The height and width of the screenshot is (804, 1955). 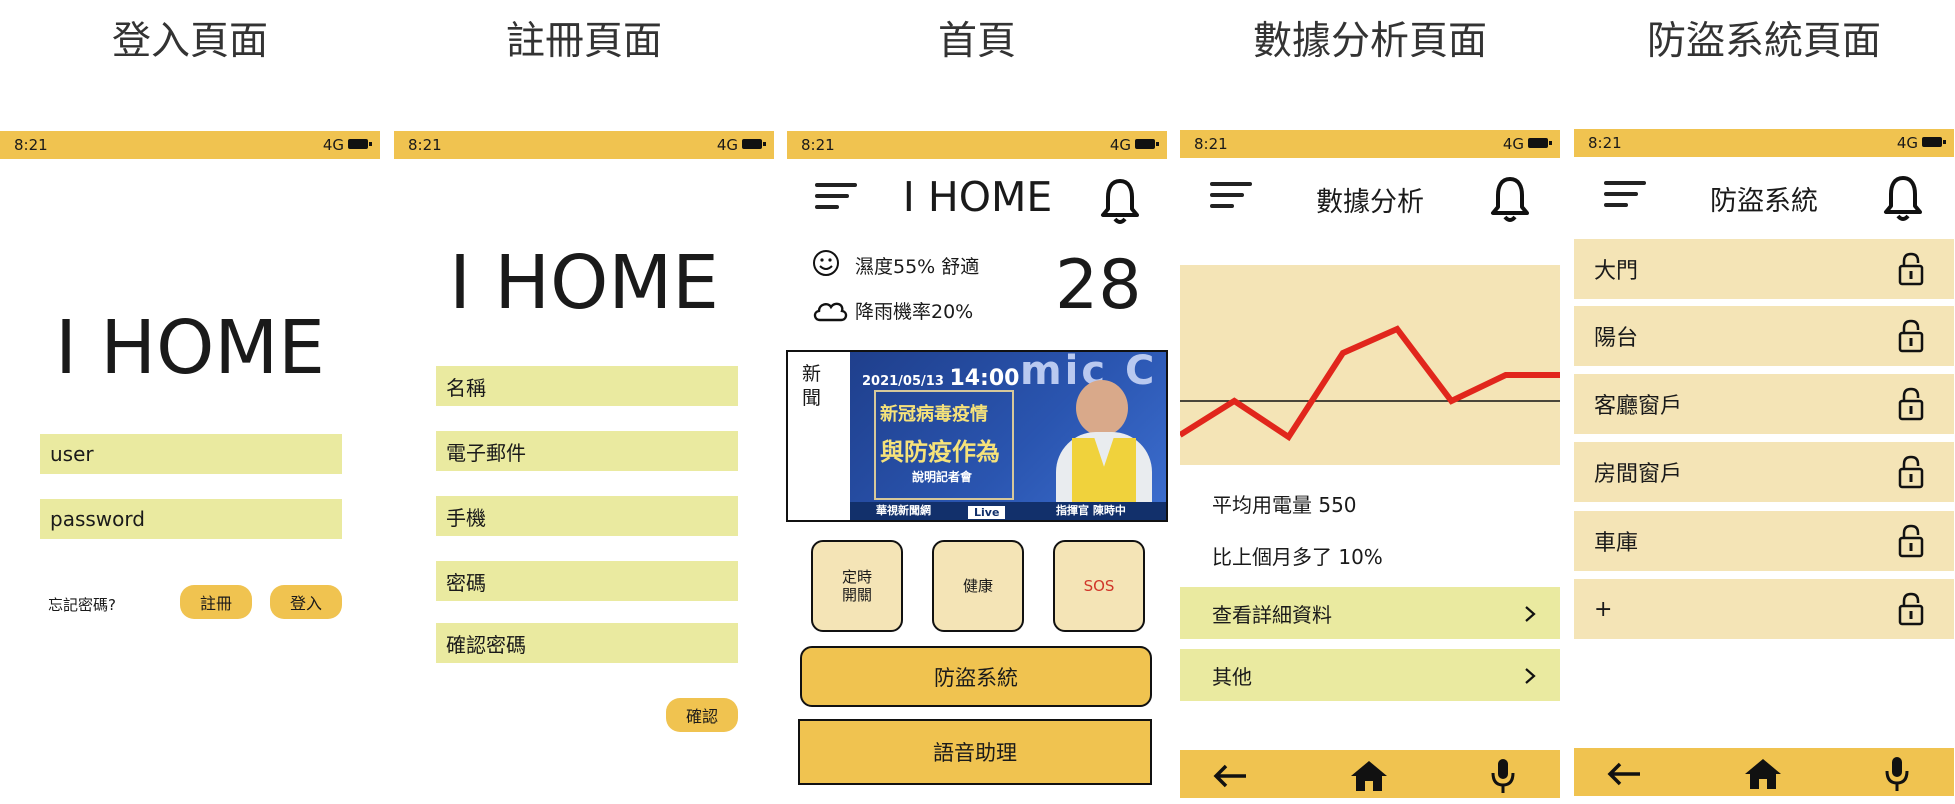 What do you see at coordinates (977, 197) in the screenshot?
I see `home-title: I HOME` at bounding box center [977, 197].